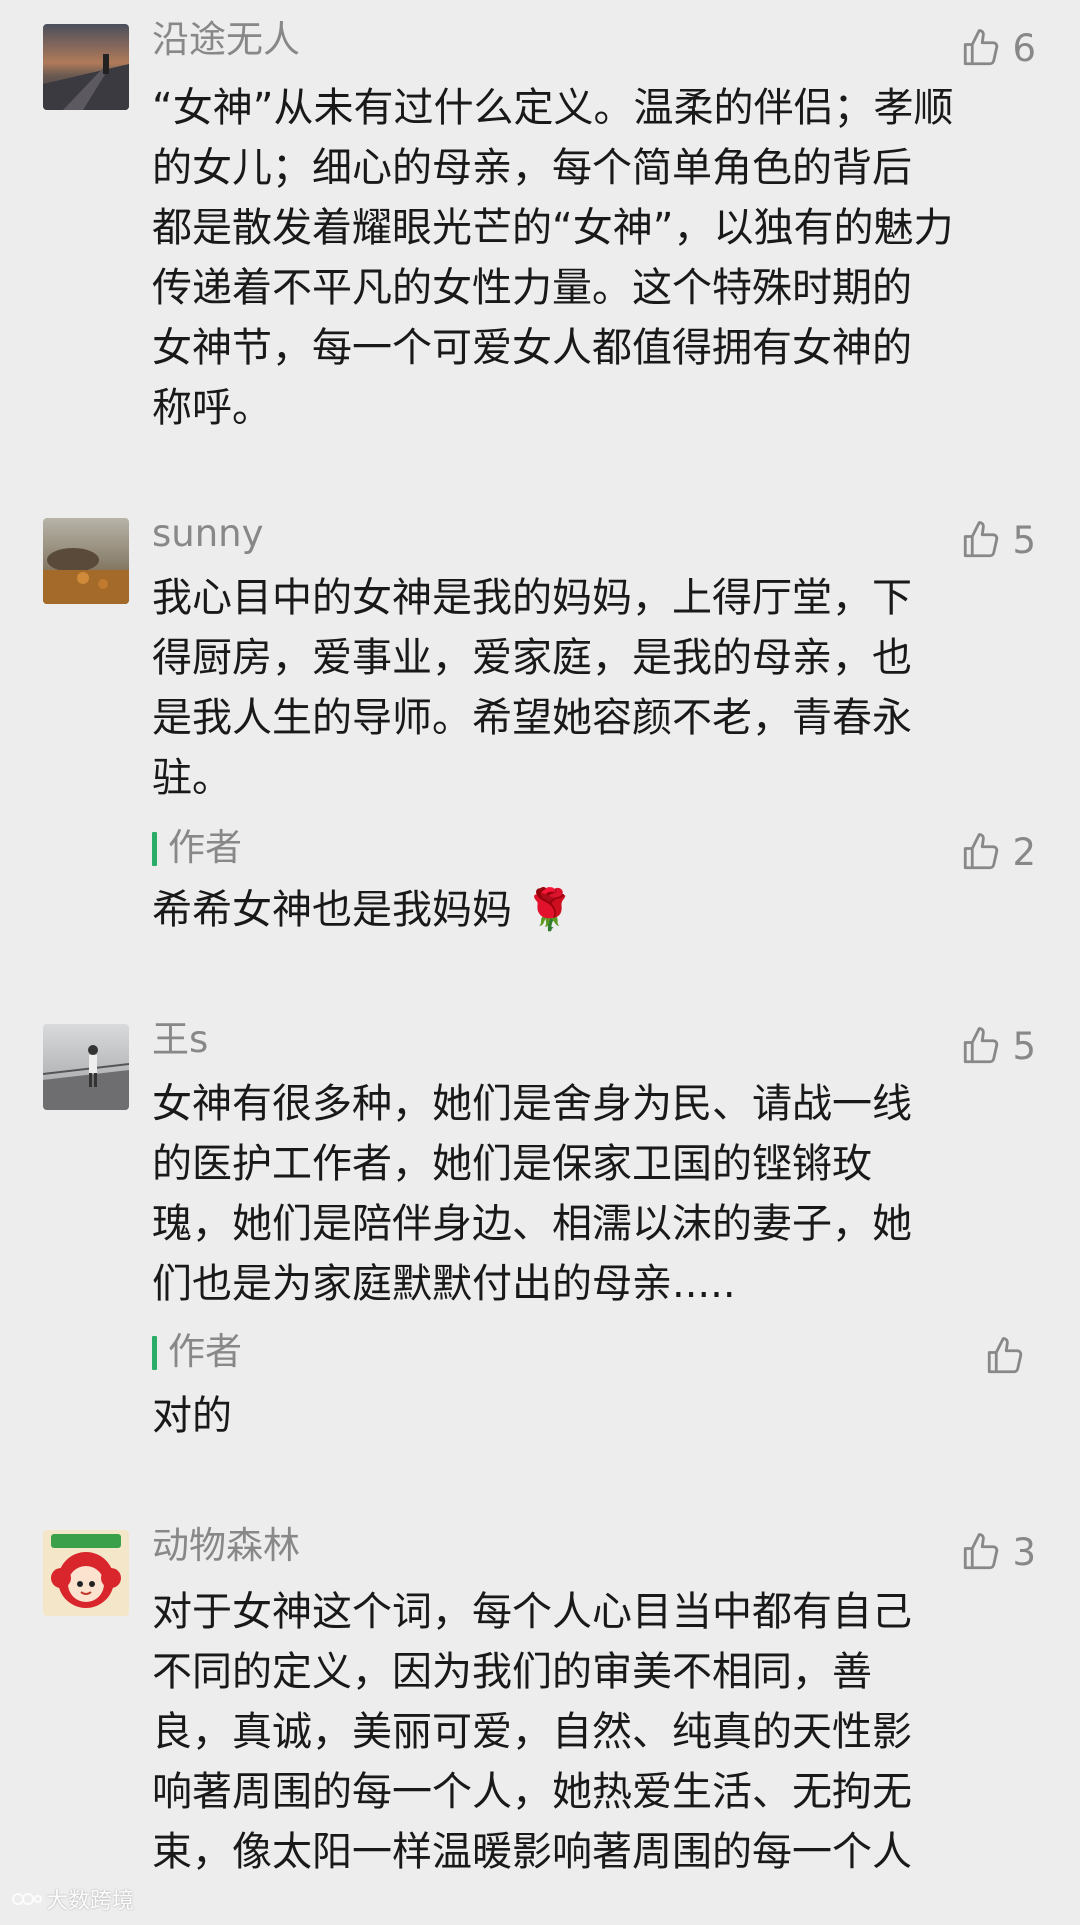  Describe the element at coordinates (363, 910) in the screenshot. I see `author-reply-text: 希希女神也是我妈妈 🌹` at that location.